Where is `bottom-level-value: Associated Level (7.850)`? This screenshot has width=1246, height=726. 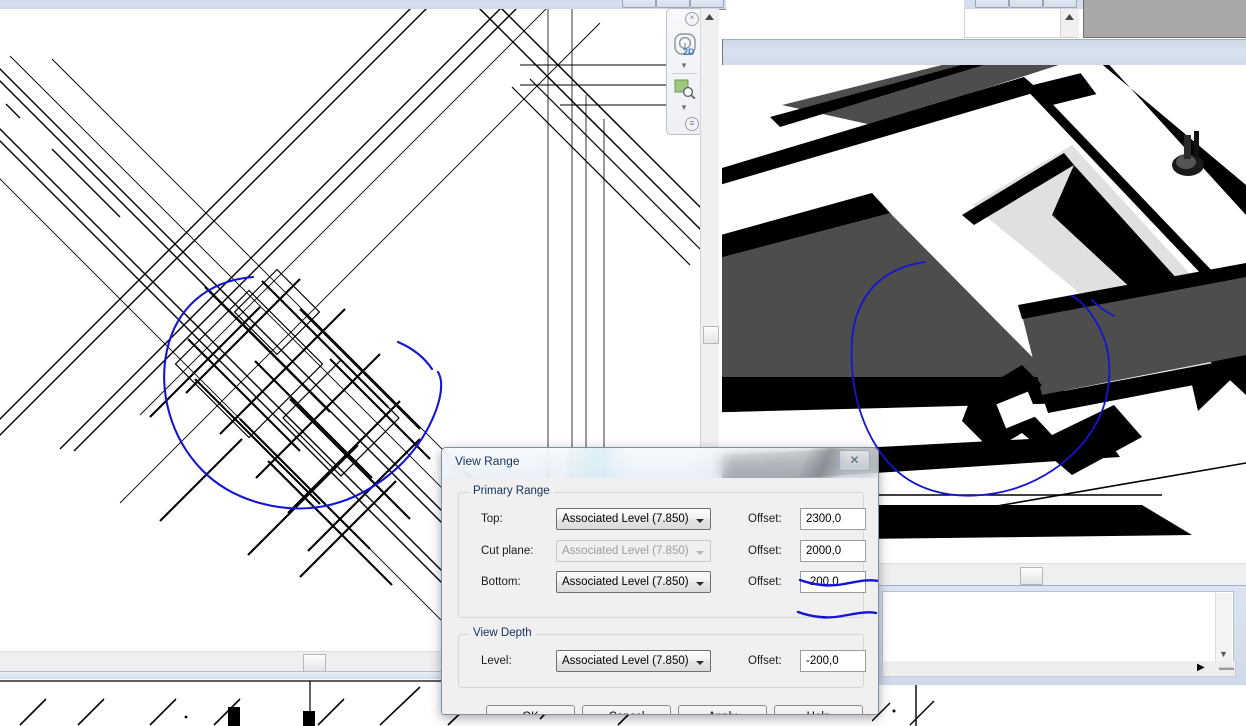 bottom-level-value: Associated Level (7.850) is located at coordinates (625, 582).